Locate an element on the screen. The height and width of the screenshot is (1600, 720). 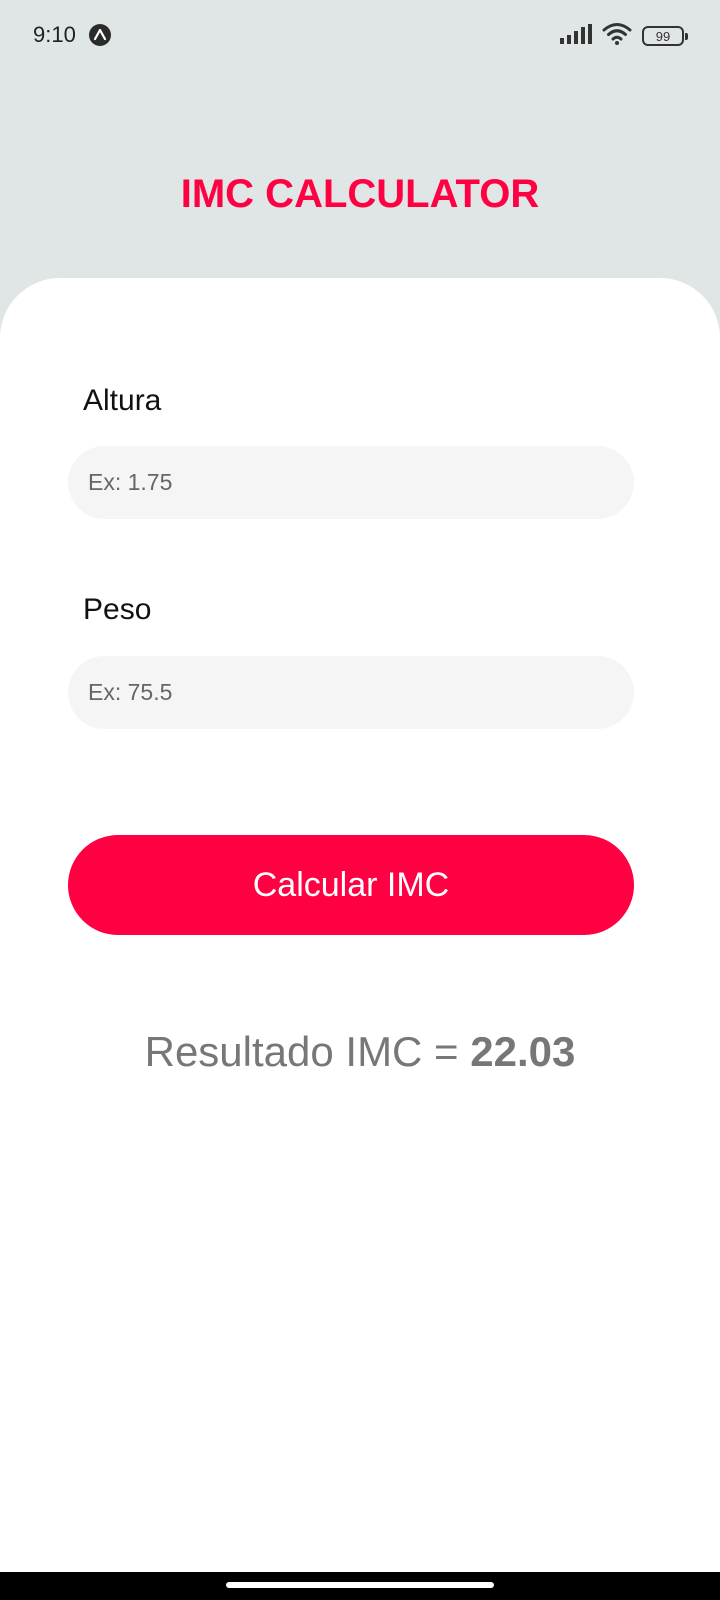
navigation-bar is located at coordinates (360, 1586).